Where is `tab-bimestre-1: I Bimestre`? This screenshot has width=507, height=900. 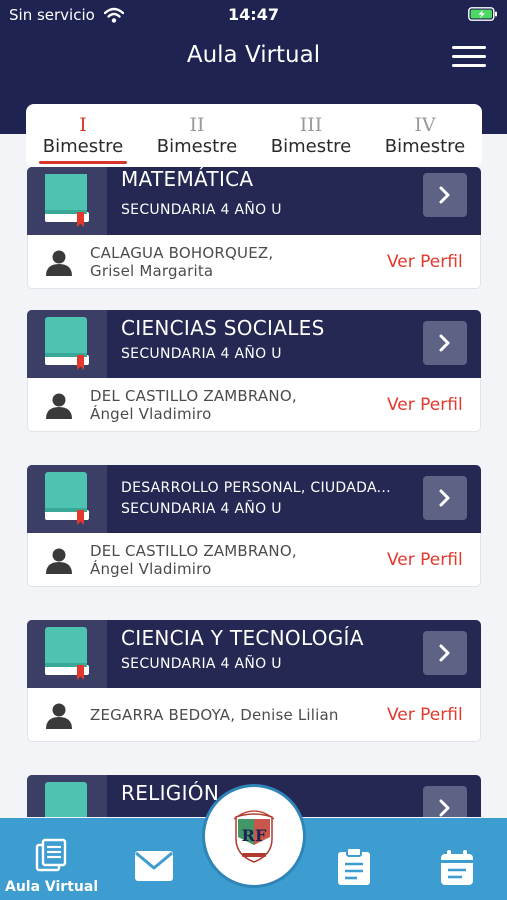 tab-bimestre-1: I Bimestre is located at coordinates (83, 135).